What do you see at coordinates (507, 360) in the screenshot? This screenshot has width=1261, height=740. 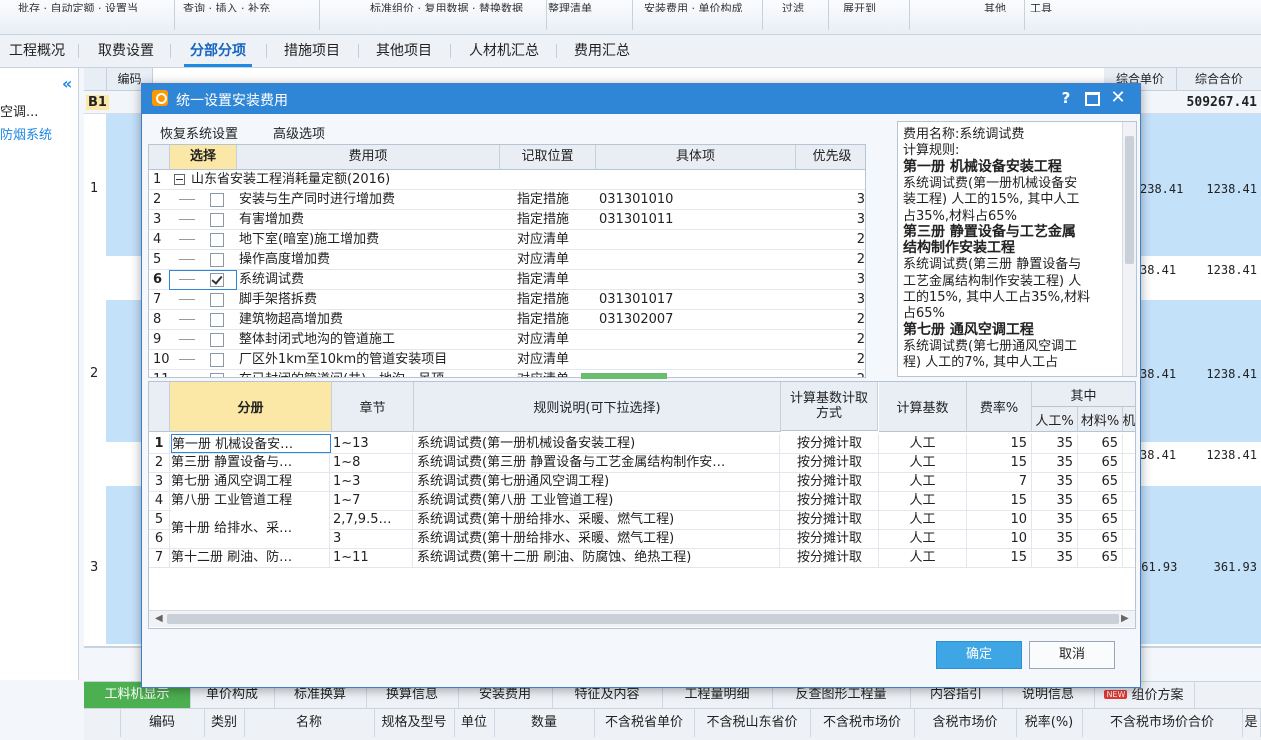 I see `table-row: 10 厂区外1km至10km的管道安装项目 对应清单 2` at bounding box center [507, 360].